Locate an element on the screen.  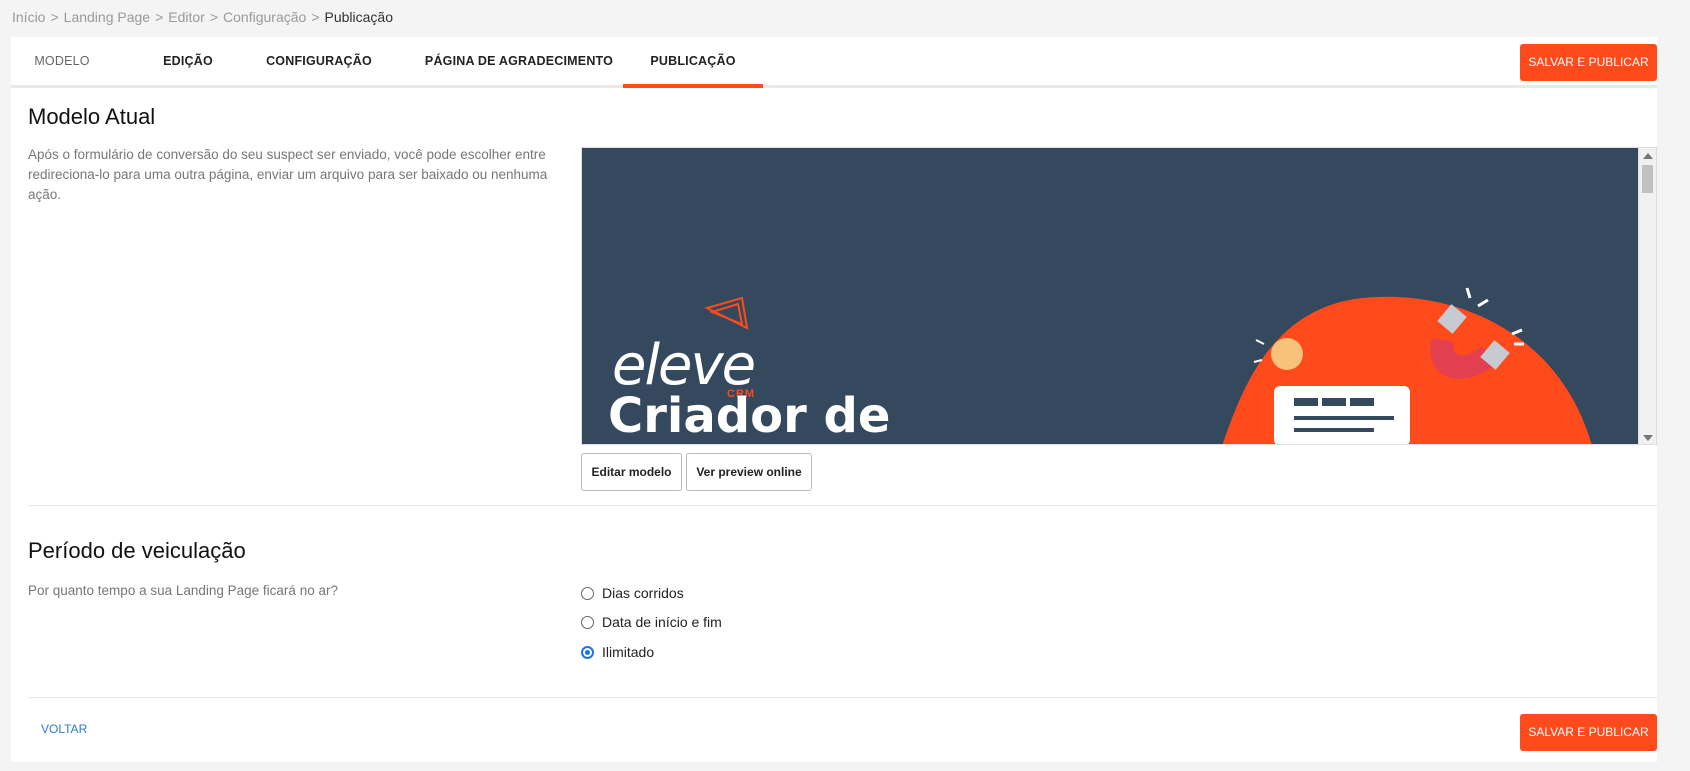
radio-label: Data de início e fim is located at coordinates (662, 622).